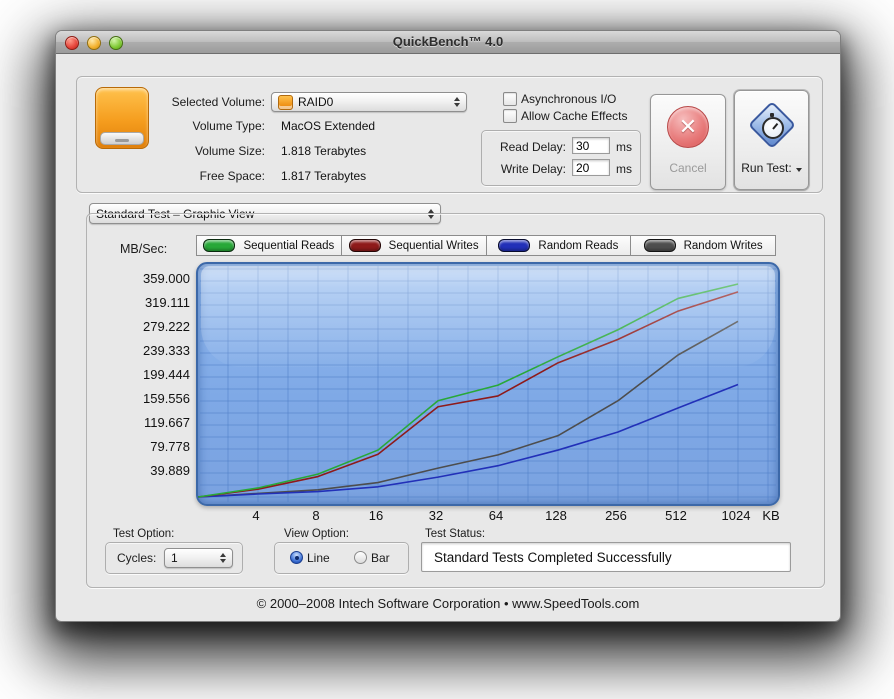  I want to click on run-test-diamond-icon, so click(772, 125).